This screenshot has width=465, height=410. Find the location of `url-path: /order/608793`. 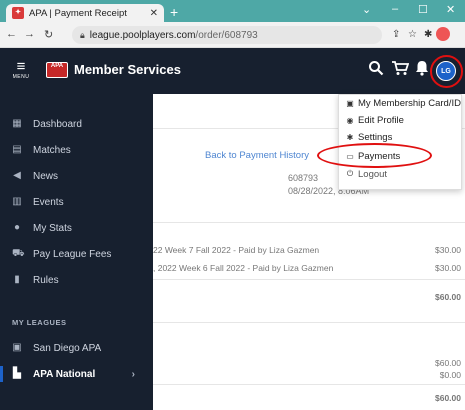

url-path: /order/608793 is located at coordinates (226, 35).